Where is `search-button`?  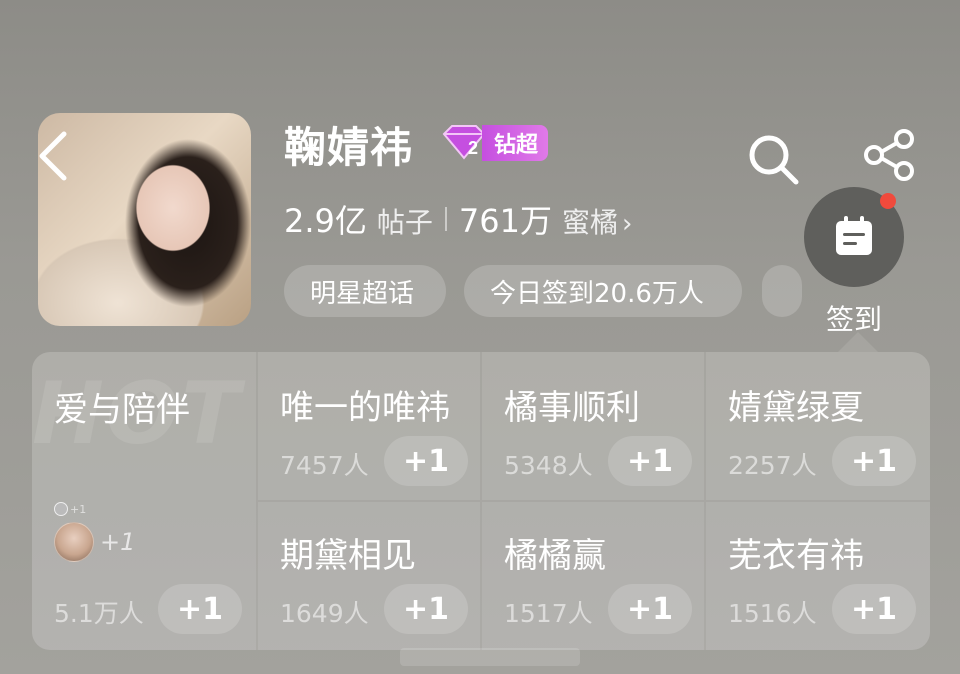
search-button is located at coordinates (773, 159).